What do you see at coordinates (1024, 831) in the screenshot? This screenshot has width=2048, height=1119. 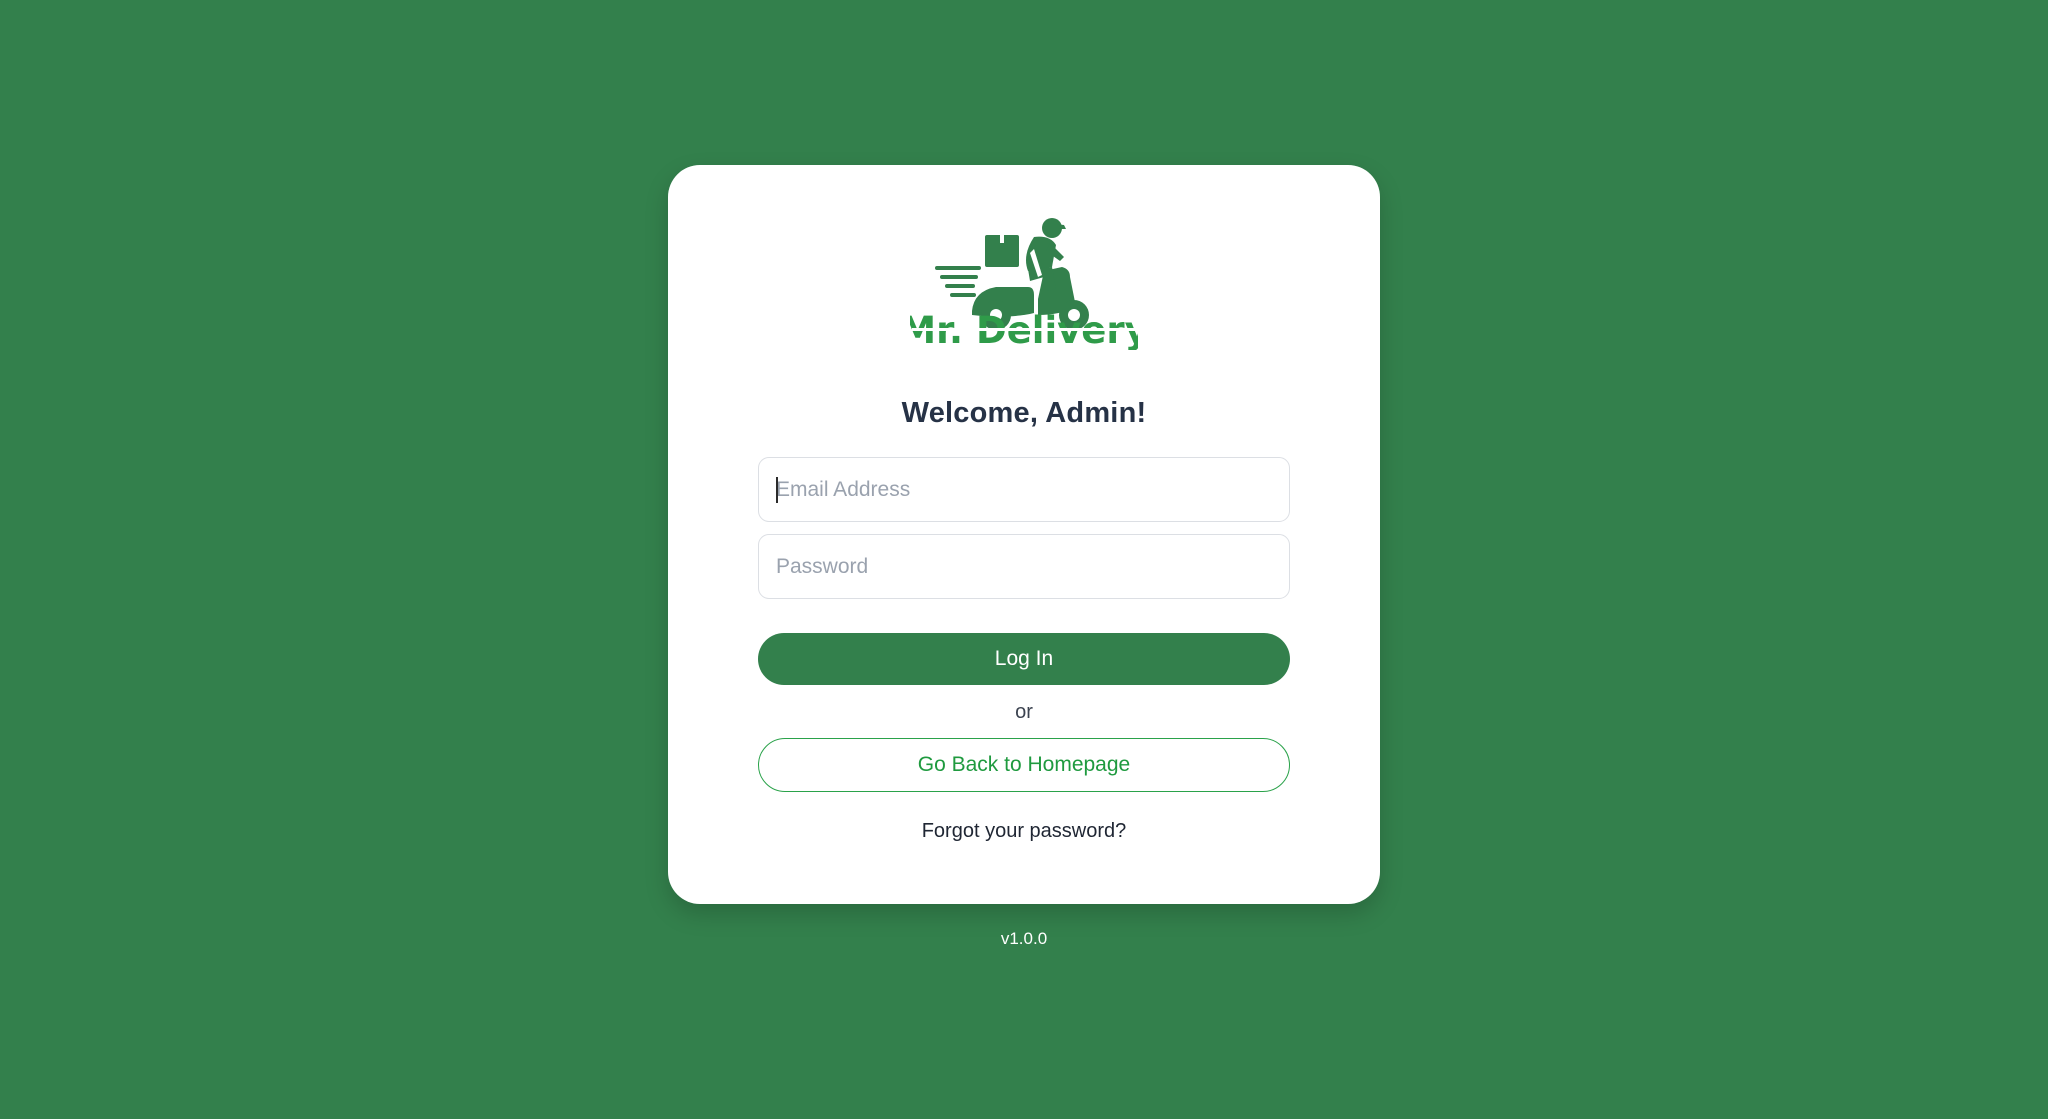 I see `forgot-password-link: Forgot your password?` at bounding box center [1024, 831].